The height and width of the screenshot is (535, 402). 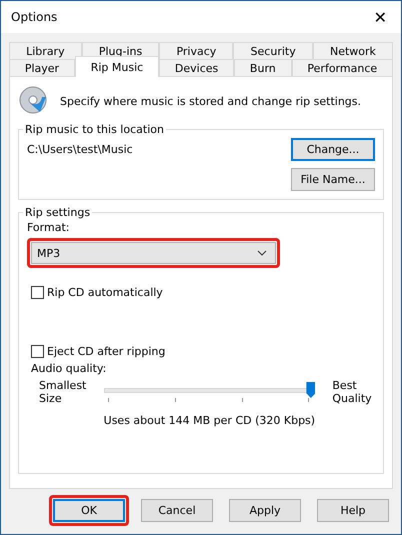 I want to click on format-dropdown: MP3, so click(x=153, y=253).